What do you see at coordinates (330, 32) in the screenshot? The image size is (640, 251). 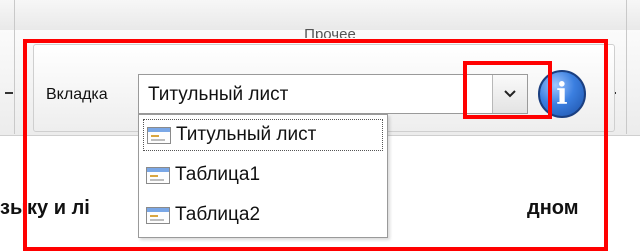 I see `group-title: Прочее` at bounding box center [330, 32].